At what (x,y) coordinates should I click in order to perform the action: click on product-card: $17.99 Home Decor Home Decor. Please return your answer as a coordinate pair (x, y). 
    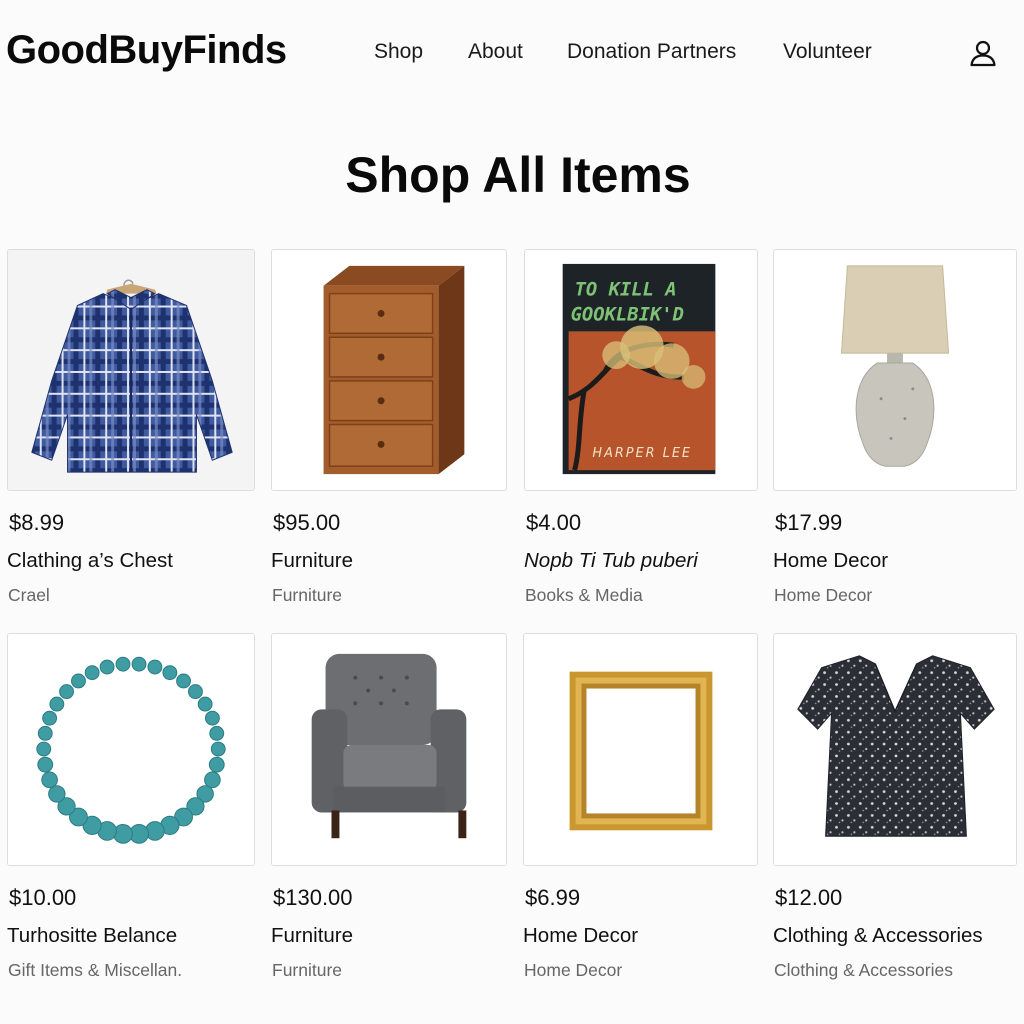
    Looking at the image, I should click on (895, 429).